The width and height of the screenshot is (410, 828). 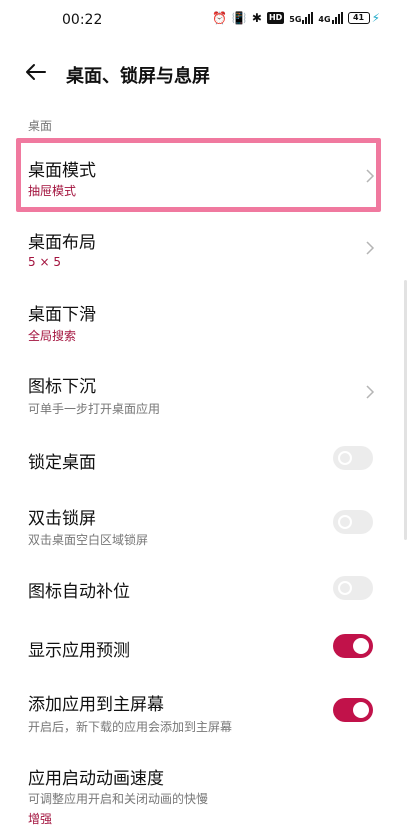 I want to click on battery-icon: 41 ⚡, so click(x=363, y=18).